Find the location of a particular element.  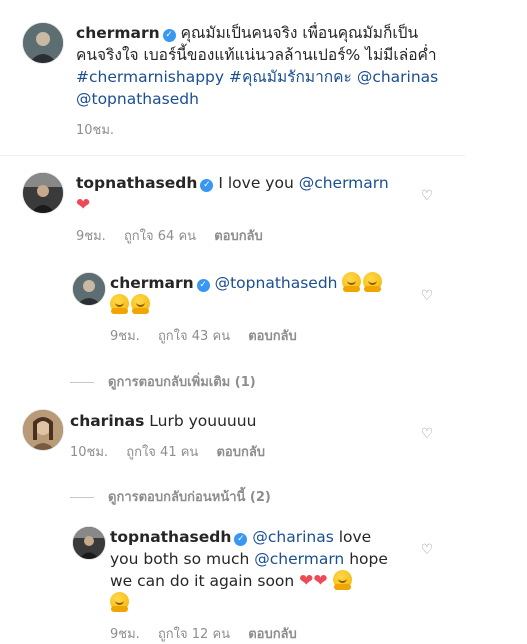

hashtag-link: #chermarnishappy is located at coordinates (150, 77).